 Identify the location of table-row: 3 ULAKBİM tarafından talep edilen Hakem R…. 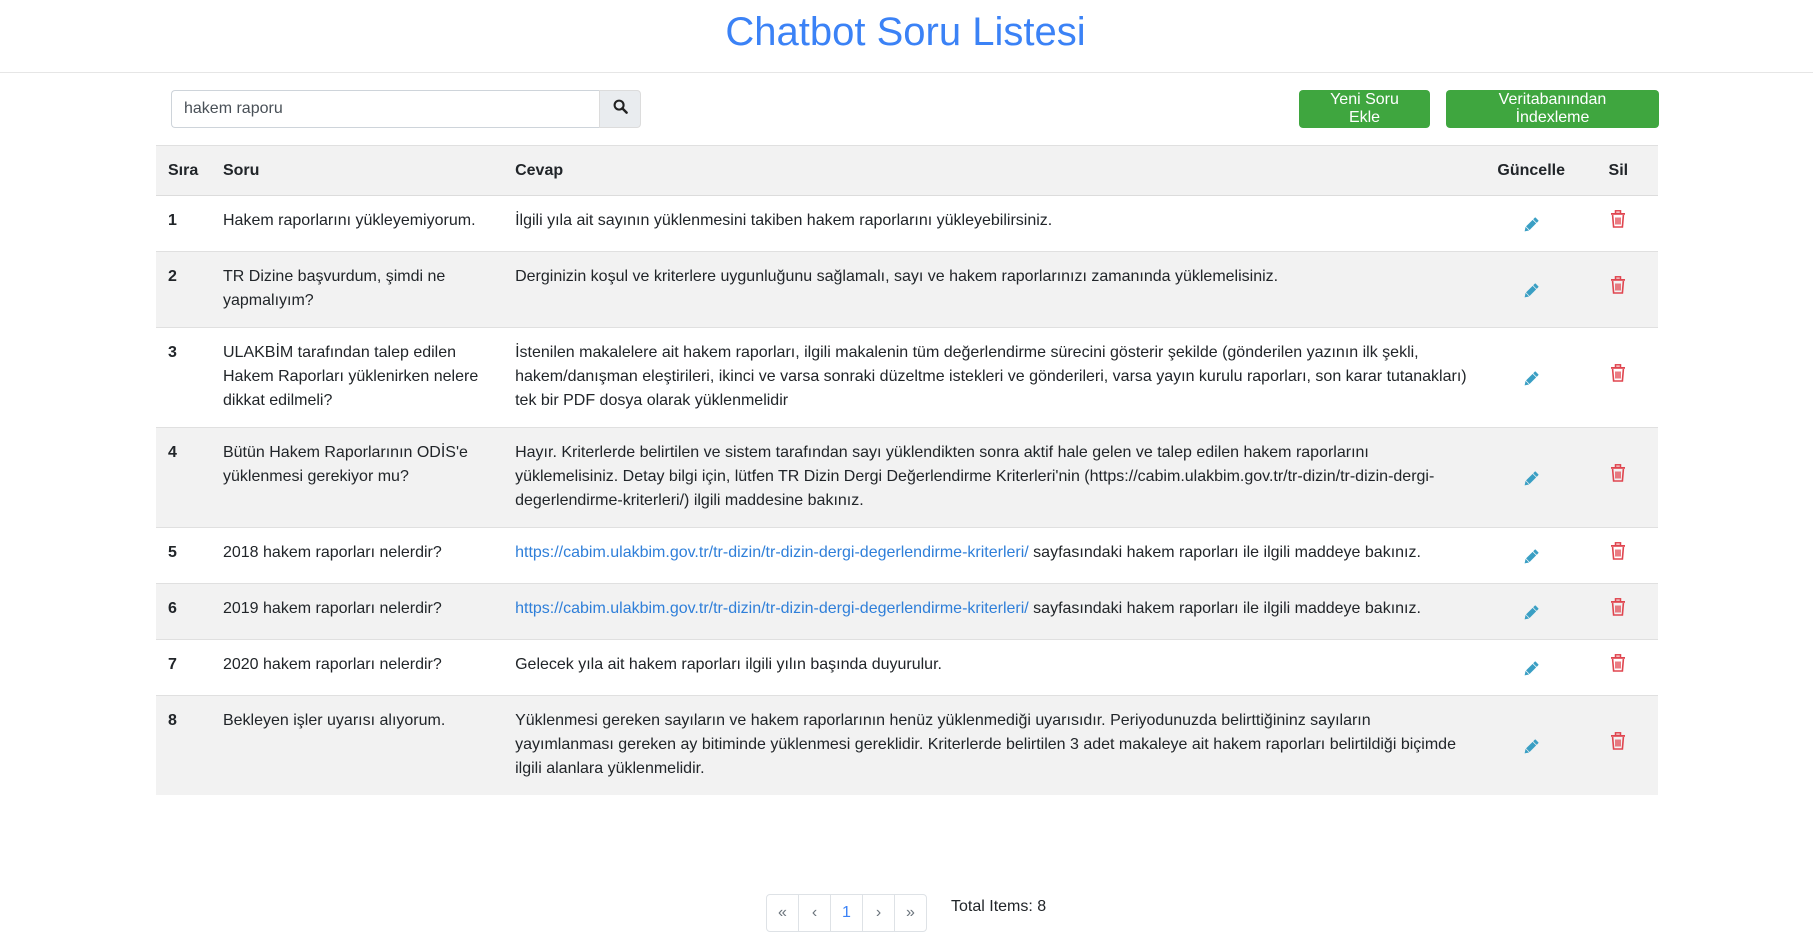
(907, 377).